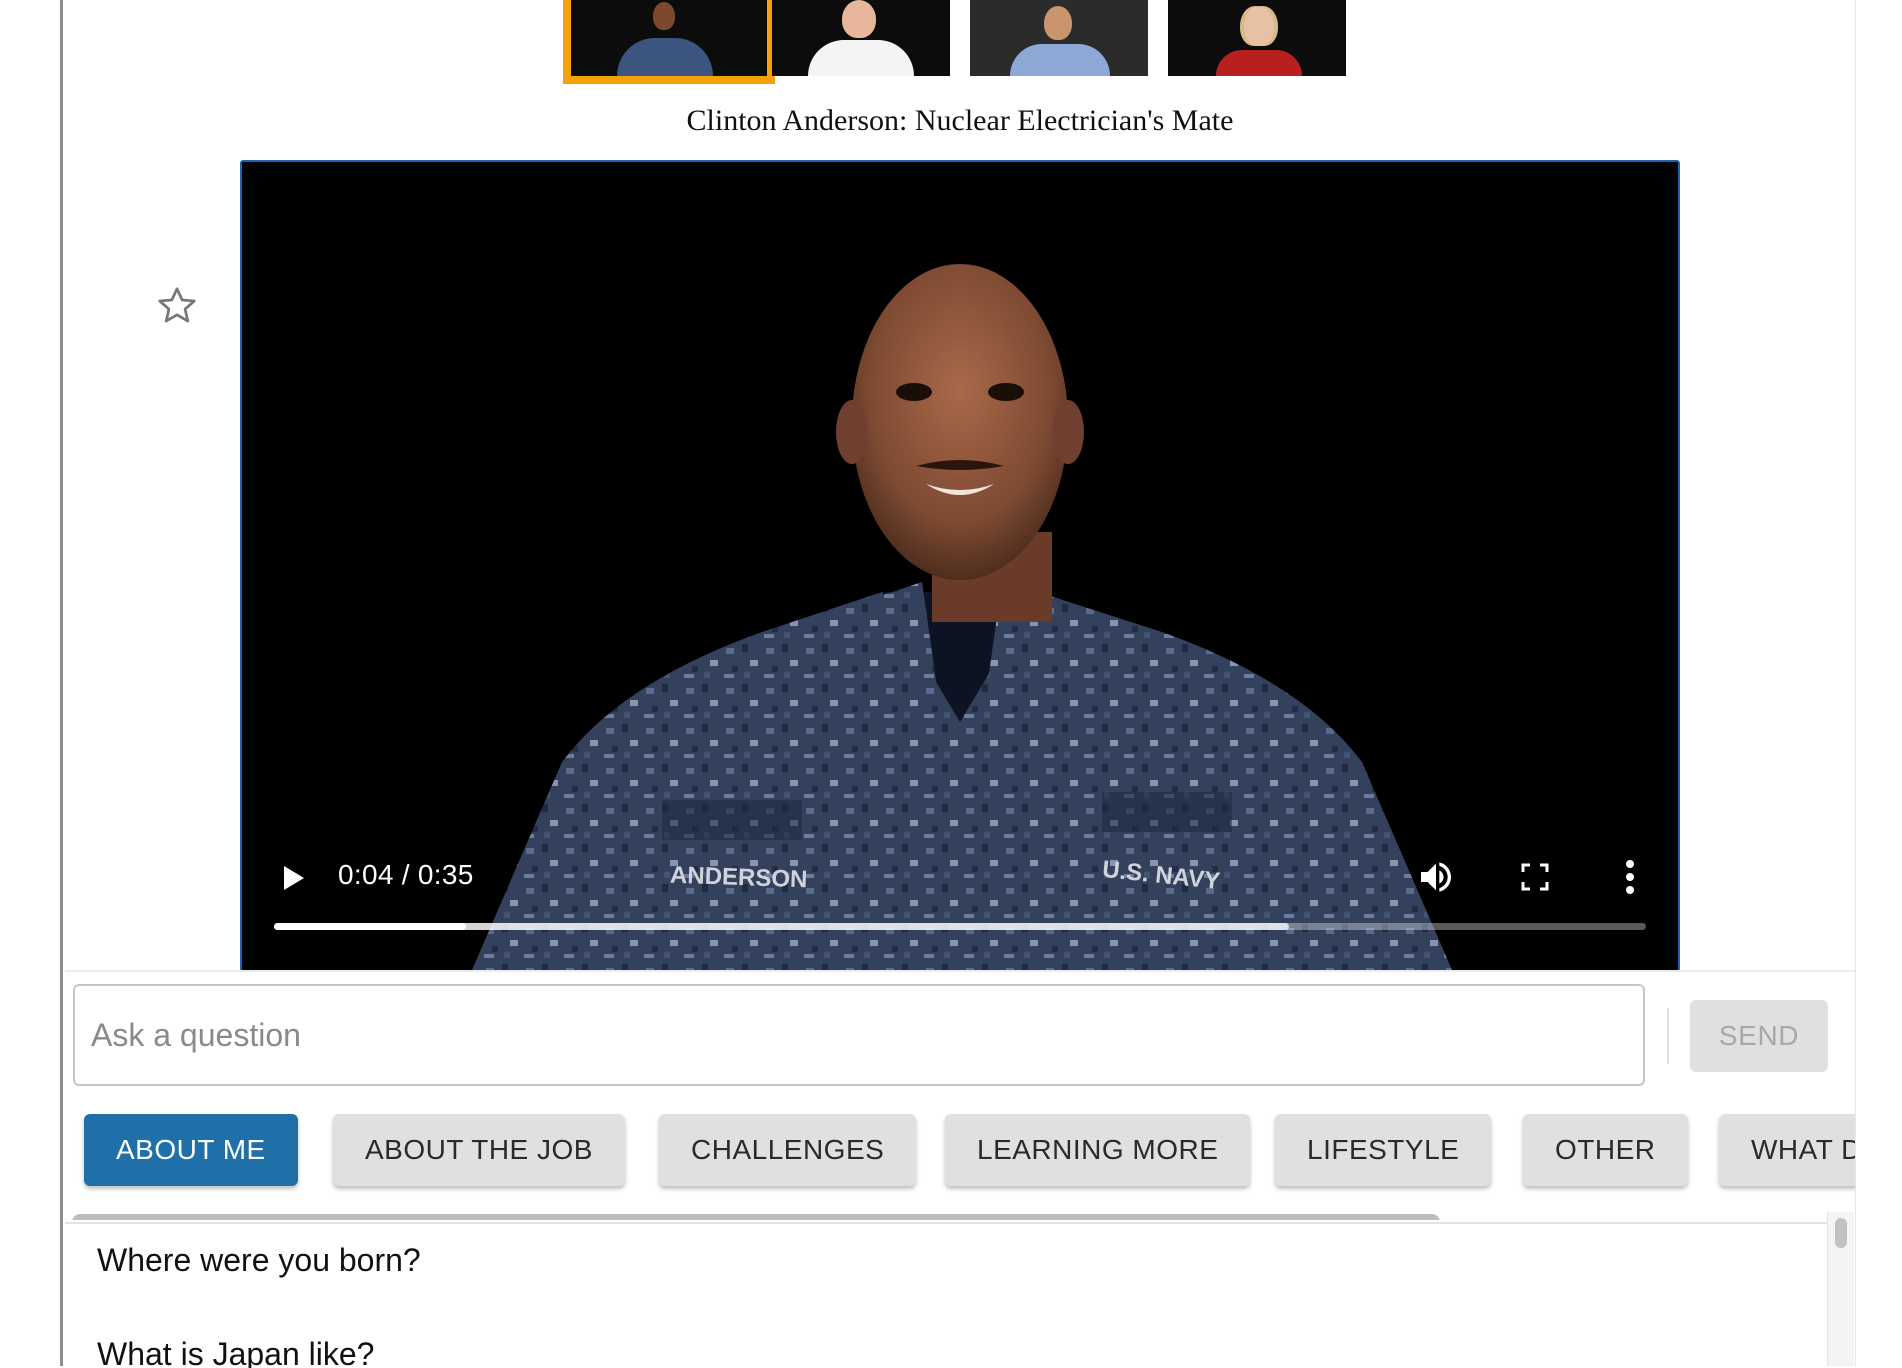 The width and height of the screenshot is (1902, 1368). I want to click on right-border, so click(1855, 683).